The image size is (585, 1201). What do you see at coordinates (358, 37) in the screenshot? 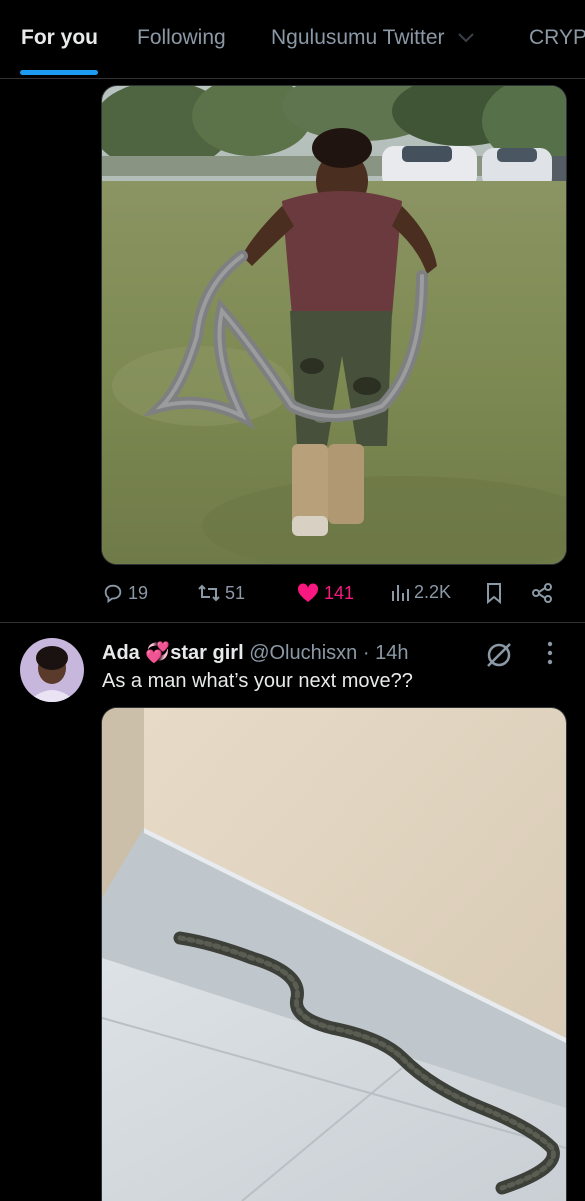
I see `tab-label: Ngulusumu Twitter` at bounding box center [358, 37].